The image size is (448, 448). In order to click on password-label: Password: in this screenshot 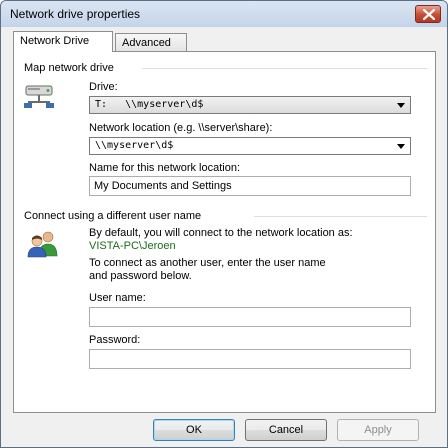, I will do `click(115, 340)`.